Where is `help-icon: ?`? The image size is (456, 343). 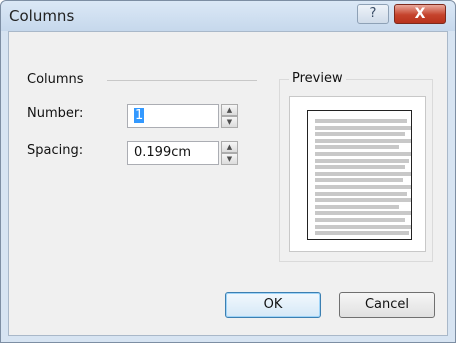
help-icon: ? is located at coordinates (373, 13).